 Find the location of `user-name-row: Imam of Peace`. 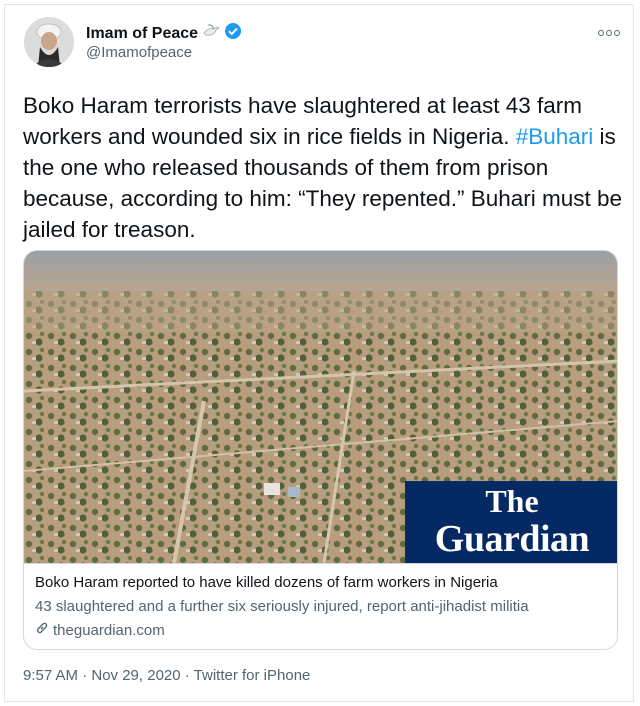

user-name-row: Imam of Peace is located at coordinates (164, 33).